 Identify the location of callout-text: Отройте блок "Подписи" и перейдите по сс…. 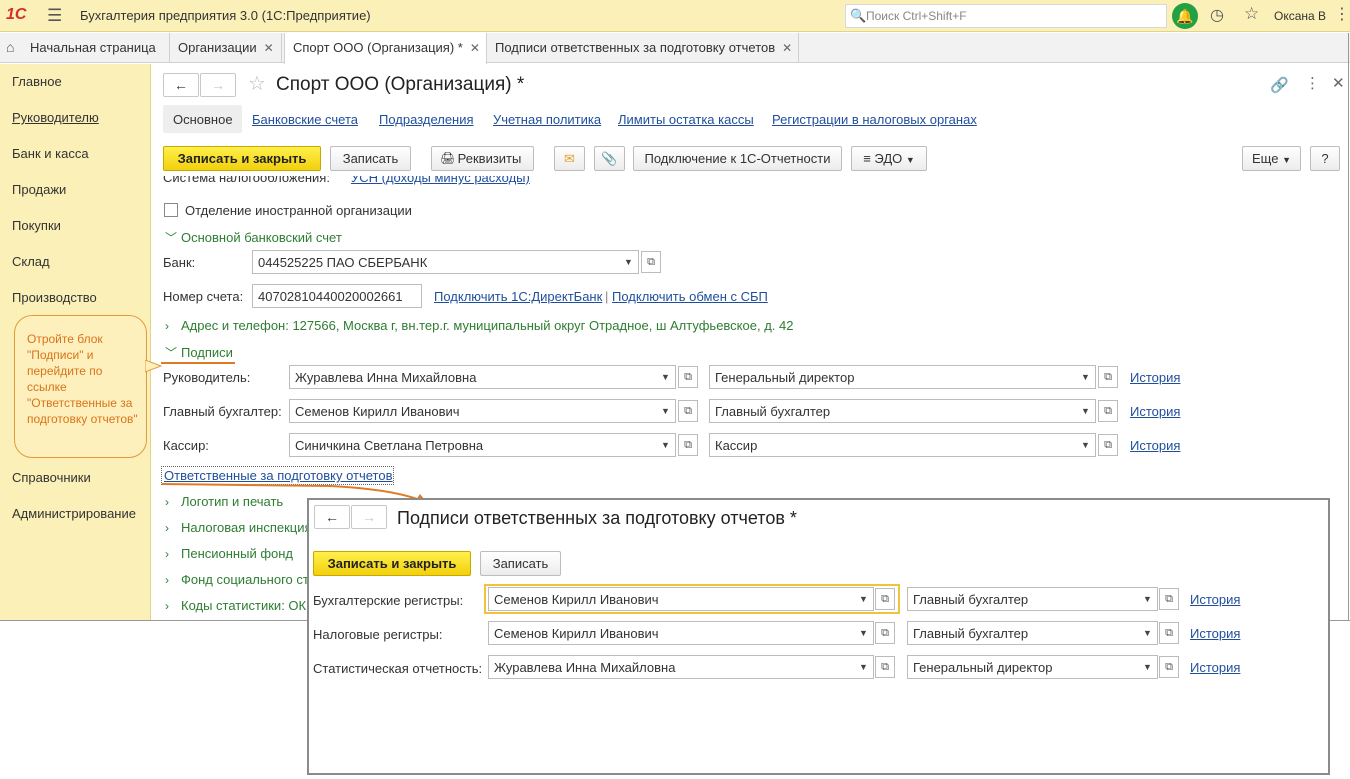
(82, 379).